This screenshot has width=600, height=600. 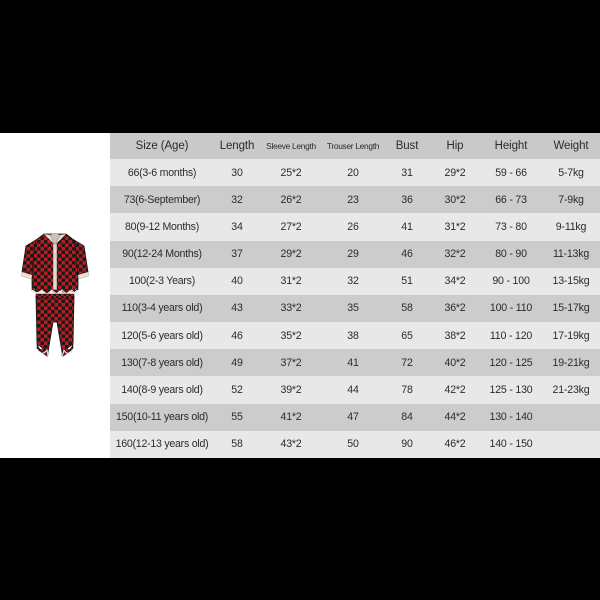 I want to click on cell-size: 80(9-12 Months), so click(x=162, y=226).